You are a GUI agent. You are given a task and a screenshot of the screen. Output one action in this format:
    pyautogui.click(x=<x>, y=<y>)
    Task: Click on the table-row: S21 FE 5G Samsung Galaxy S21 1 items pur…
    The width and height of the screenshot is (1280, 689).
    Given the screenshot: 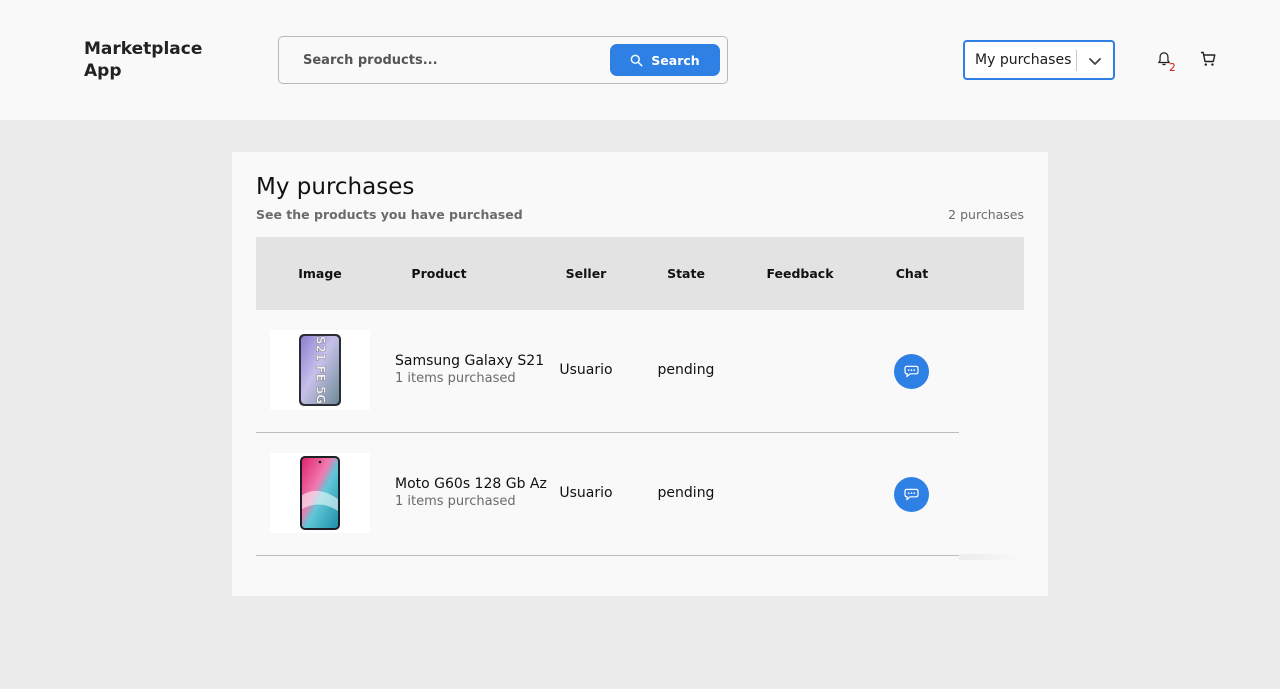 What is the action you would take?
    pyautogui.click(x=607, y=371)
    